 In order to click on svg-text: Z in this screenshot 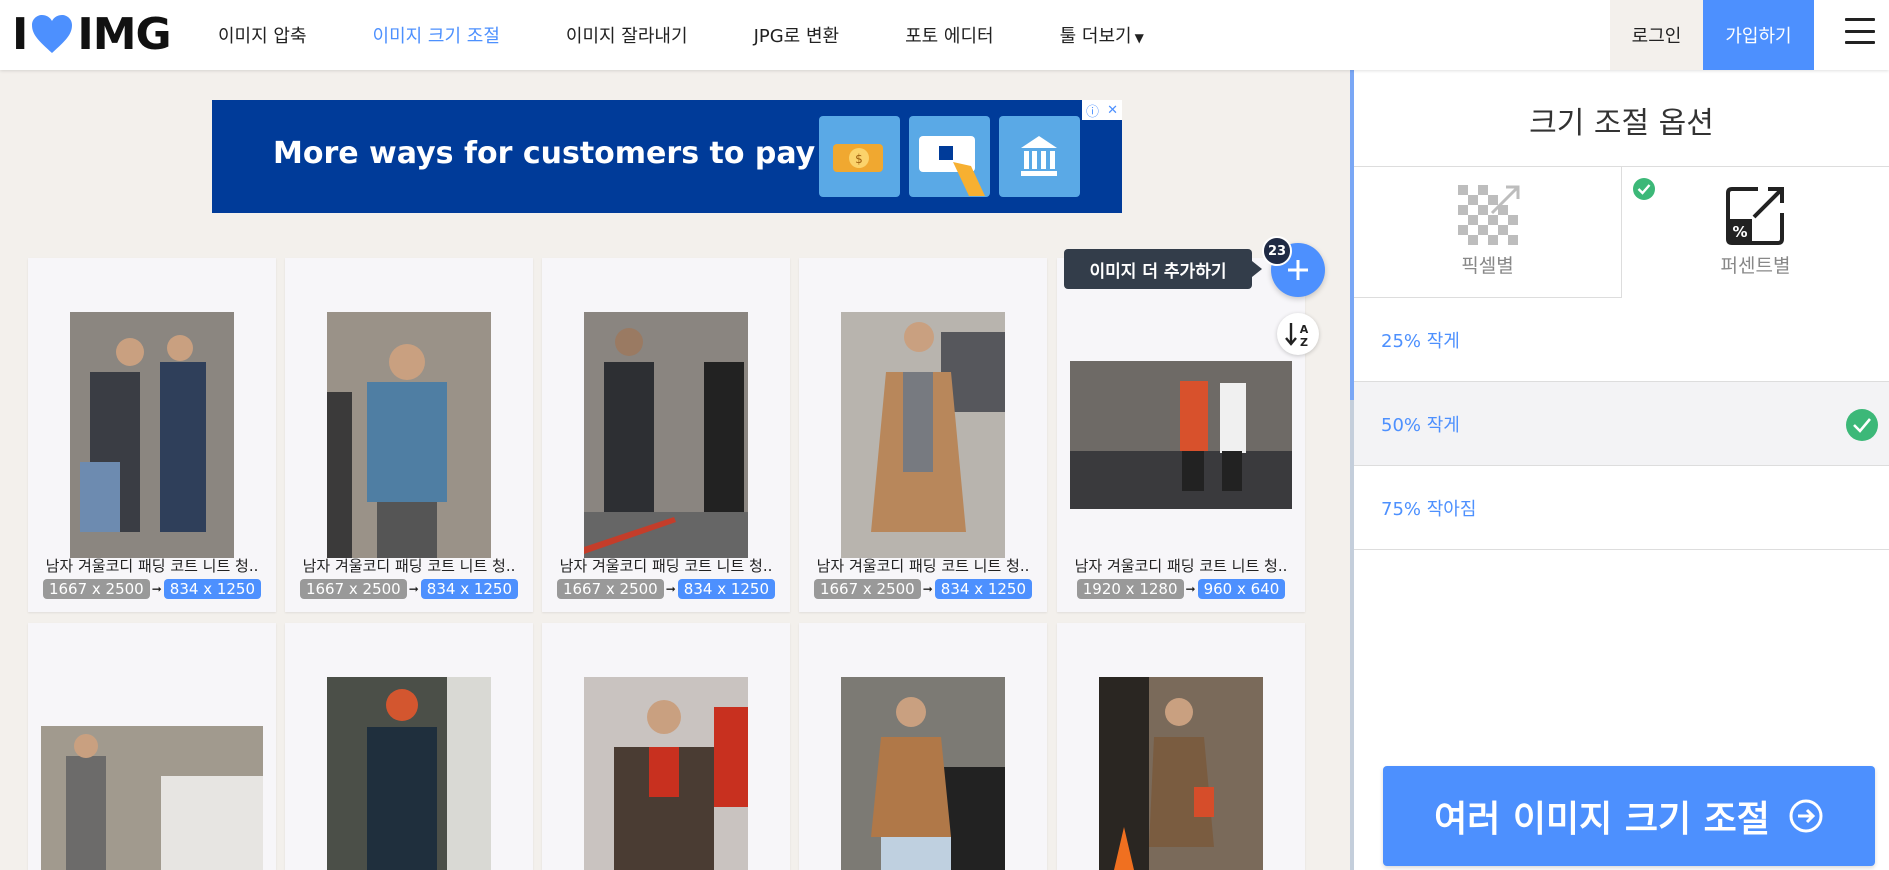, I will do `click(1304, 342)`.